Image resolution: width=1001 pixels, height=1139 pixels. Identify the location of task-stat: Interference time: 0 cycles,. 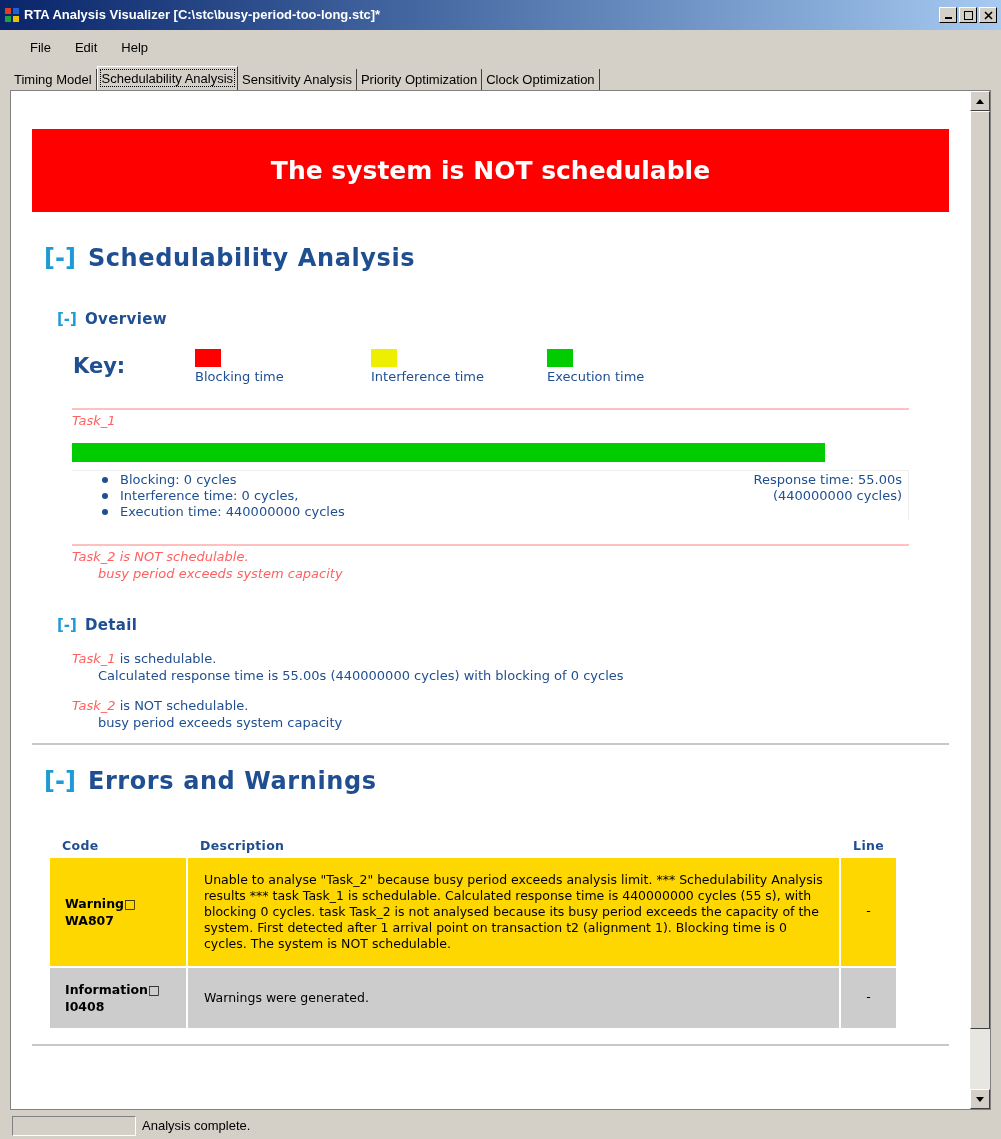
(223, 495).